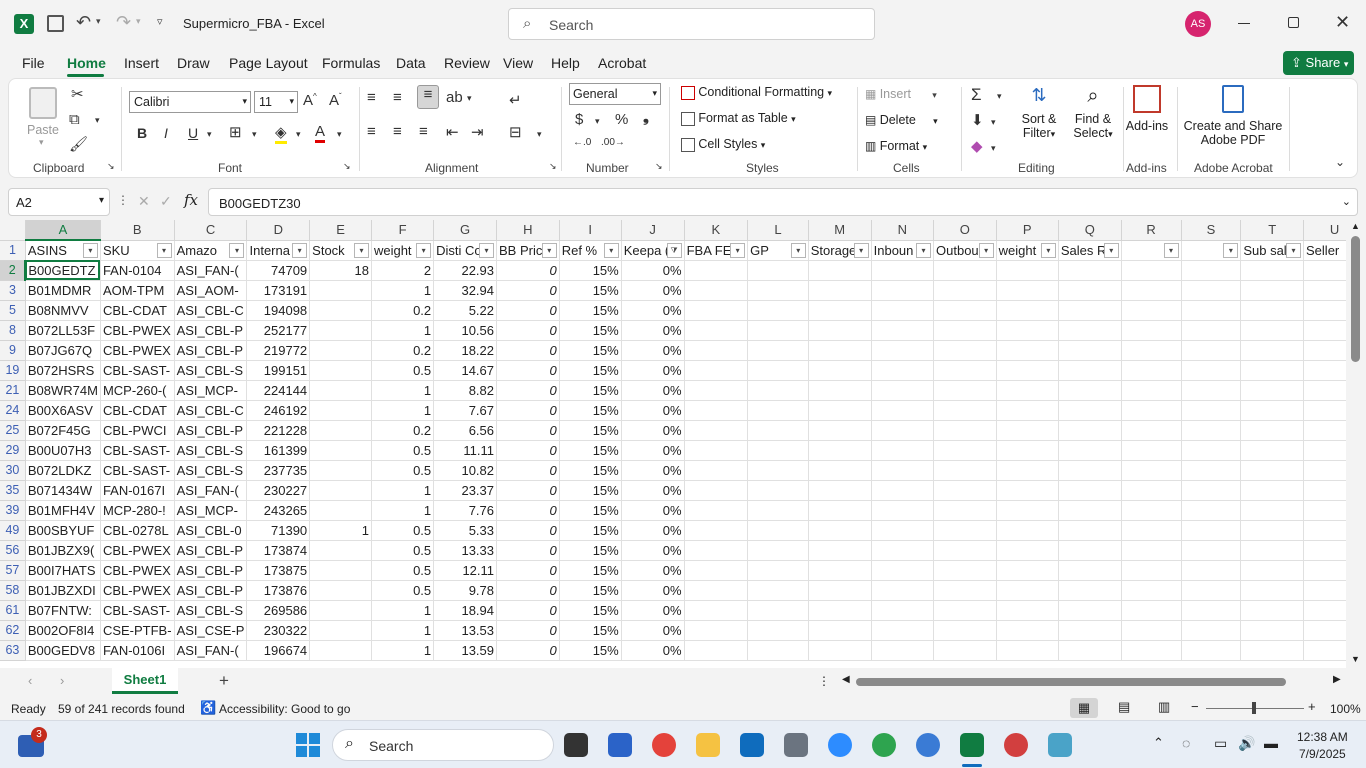 Image resolution: width=1366 pixels, height=768 pixels. Describe the element at coordinates (166, 133) in the screenshot. I see `italic-button: I` at that location.